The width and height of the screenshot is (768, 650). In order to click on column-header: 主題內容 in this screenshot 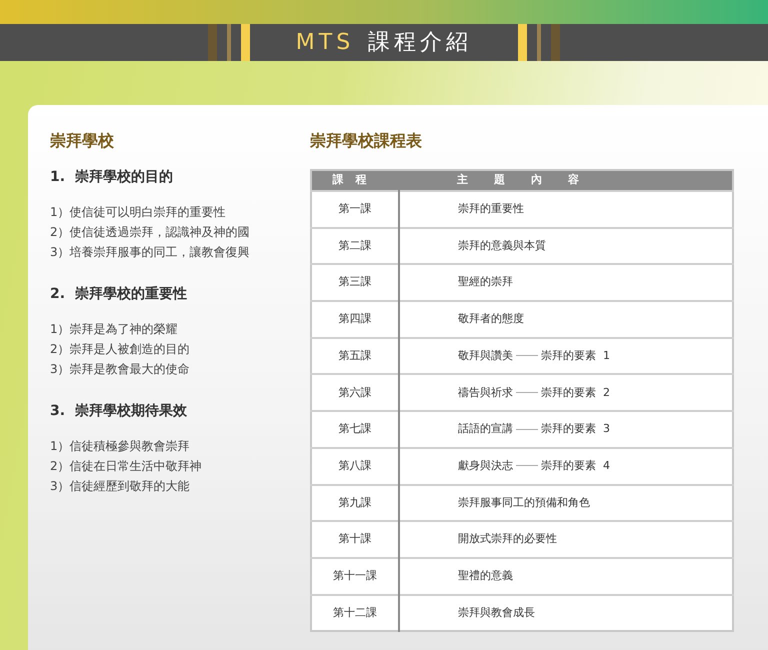, I will do `click(566, 180)`.